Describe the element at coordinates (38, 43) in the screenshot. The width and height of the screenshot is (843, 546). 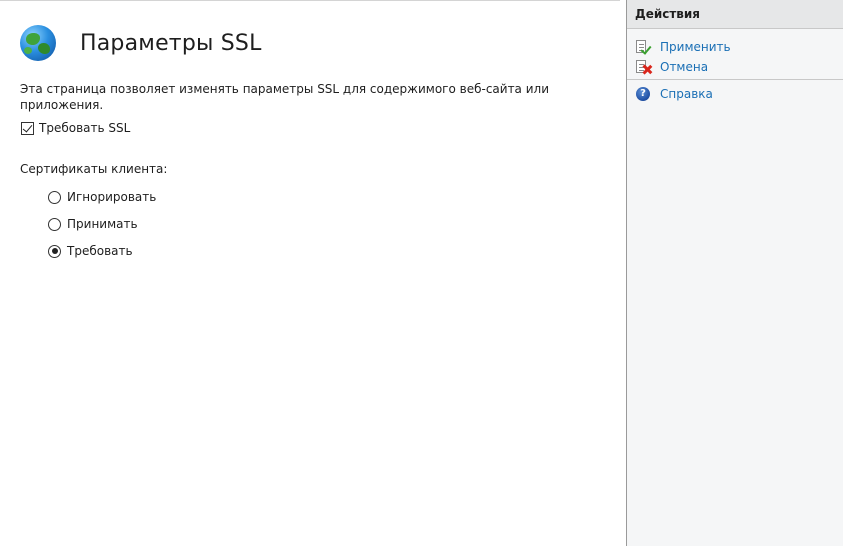
I see `globe-icon` at that location.